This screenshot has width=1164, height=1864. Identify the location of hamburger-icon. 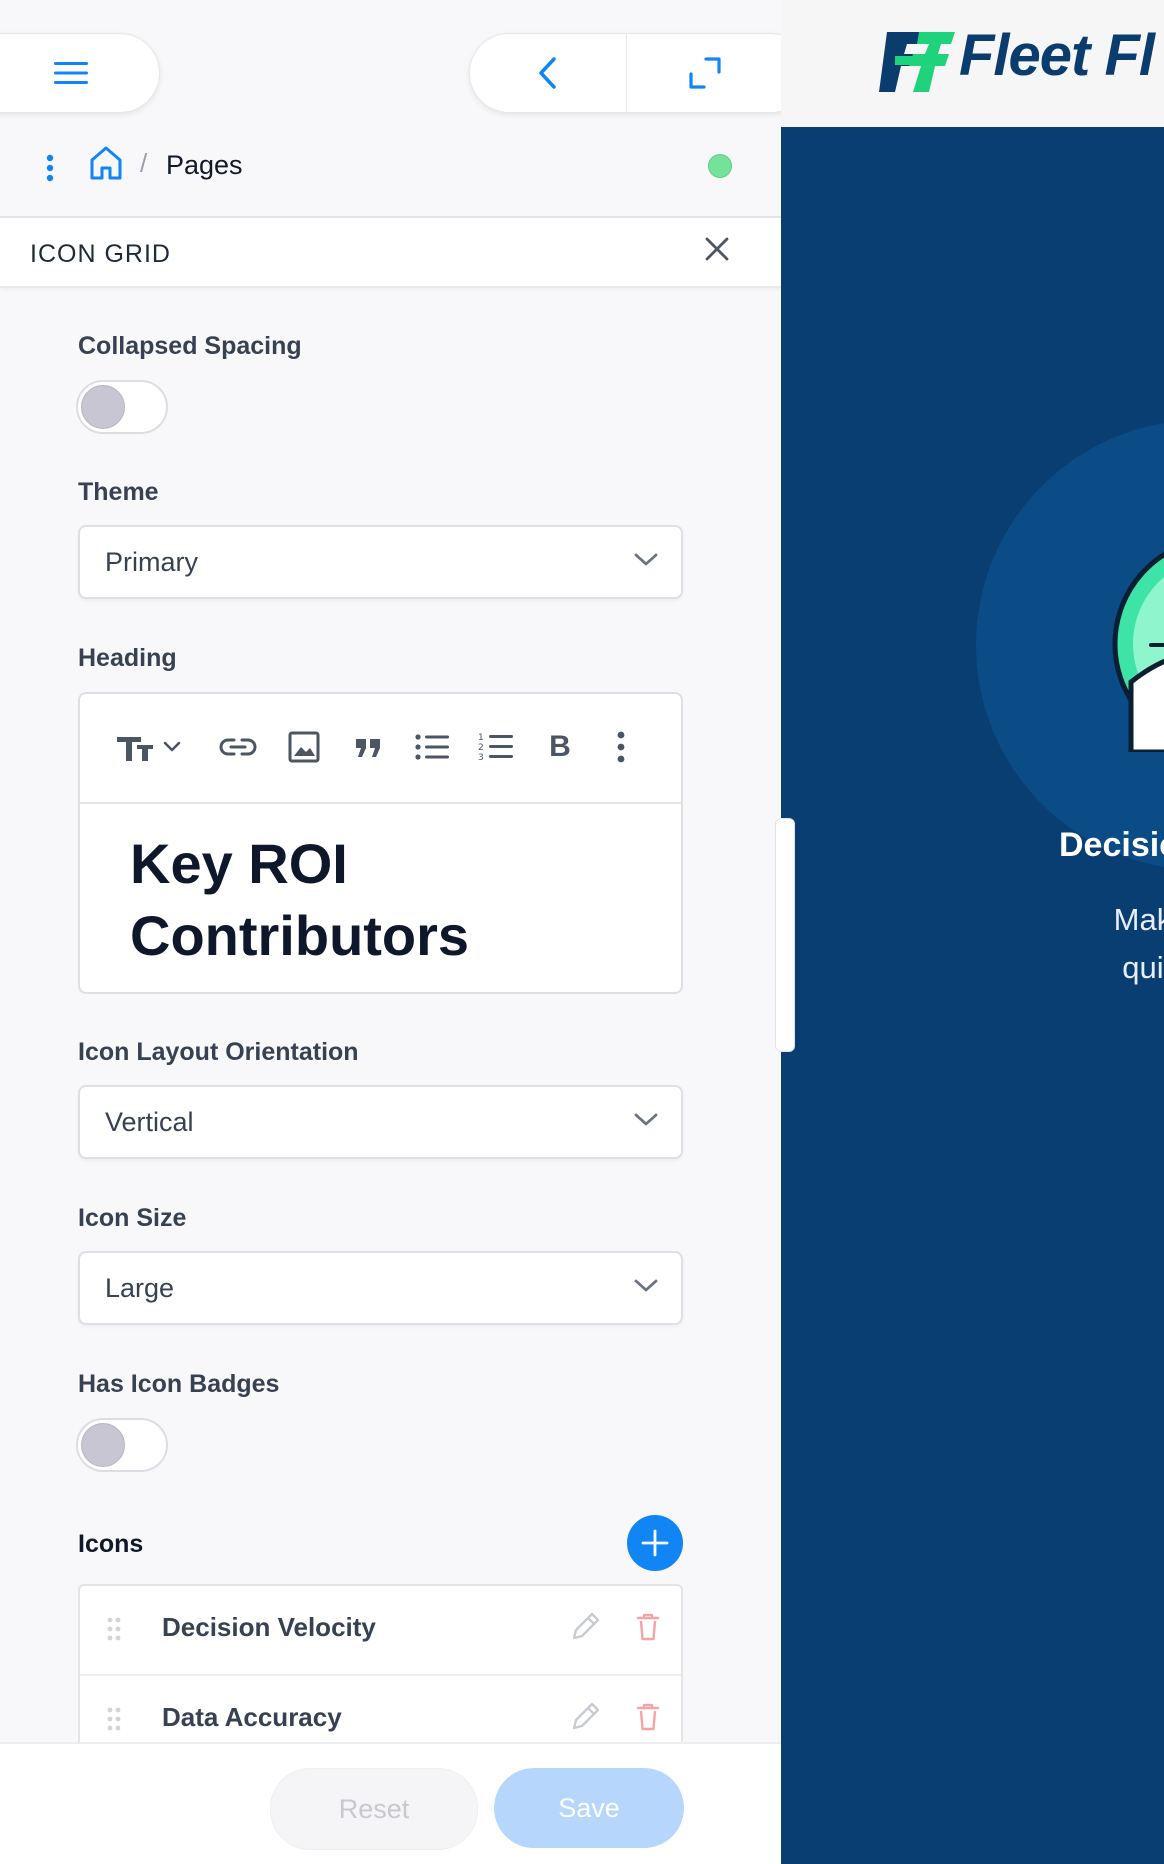
(71, 73).